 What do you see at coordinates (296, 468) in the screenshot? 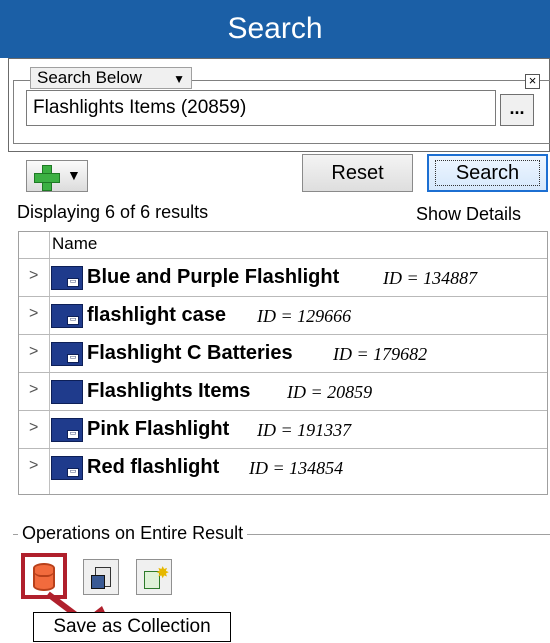
I see `item-id: ID = 134854` at bounding box center [296, 468].